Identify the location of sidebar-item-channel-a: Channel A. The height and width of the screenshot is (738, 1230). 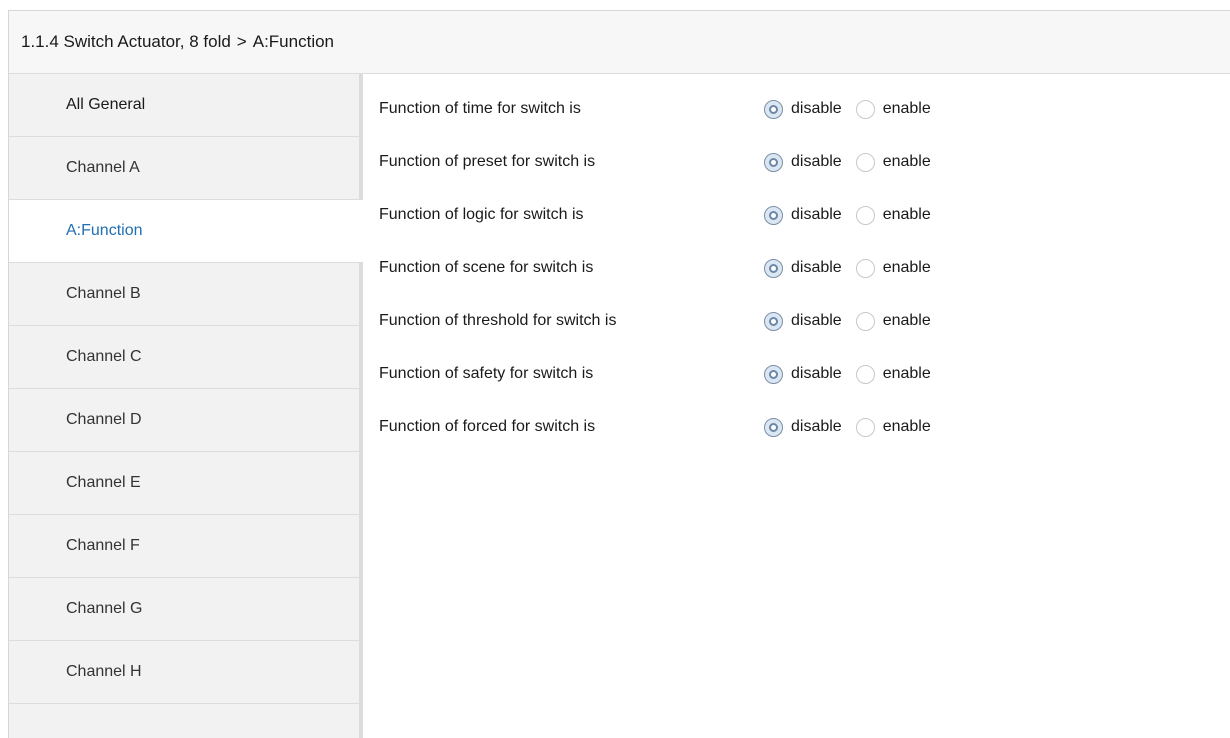
(184, 168).